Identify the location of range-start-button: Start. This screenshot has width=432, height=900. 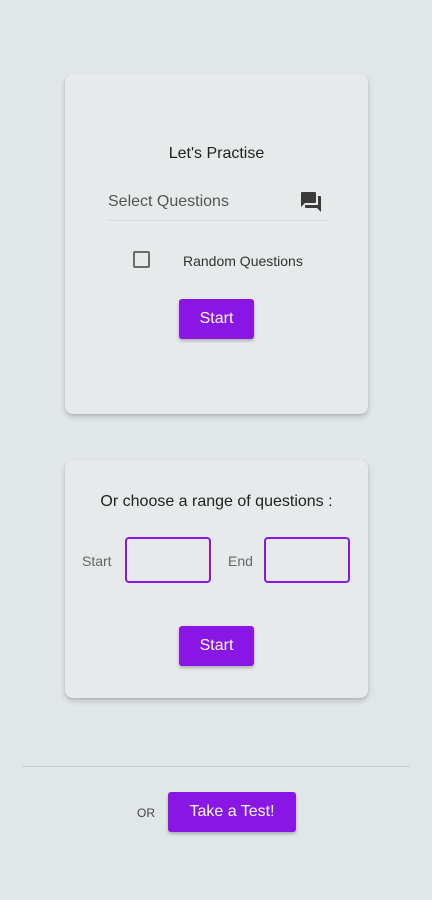
(216, 646).